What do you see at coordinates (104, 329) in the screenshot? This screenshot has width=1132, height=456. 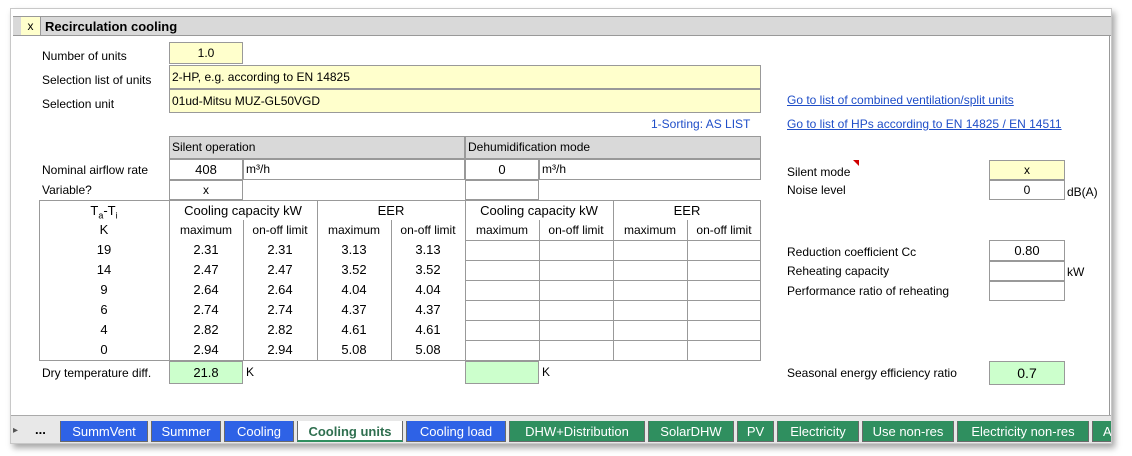 I see `table-row-temp: 4` at bounding box center [104, 329].